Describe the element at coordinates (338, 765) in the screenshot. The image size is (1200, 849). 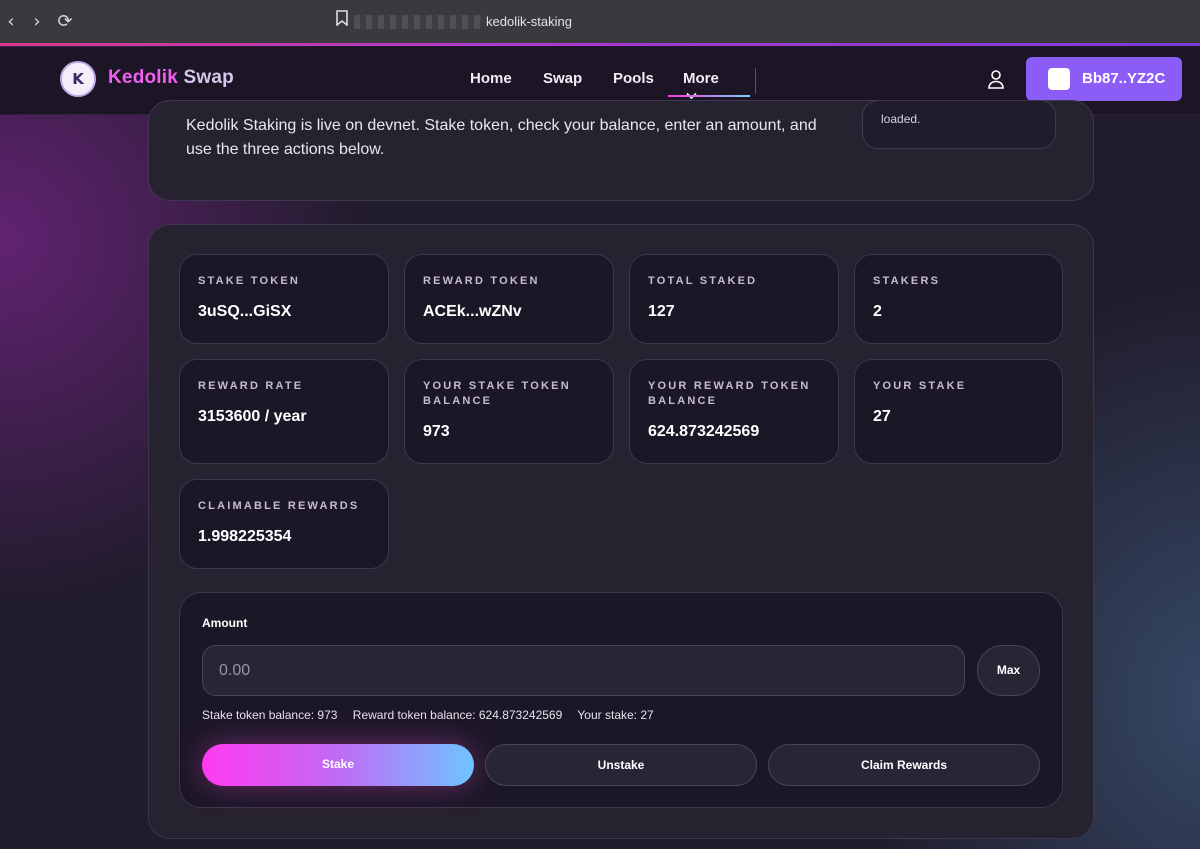
I see `stake-button: Stake` at that location.